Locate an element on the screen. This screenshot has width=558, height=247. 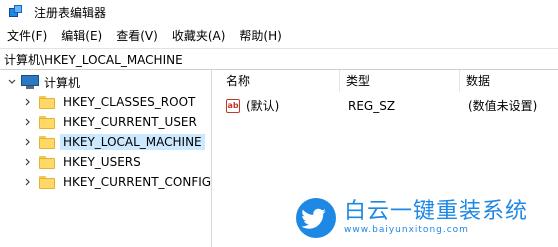
value-row: ab (默认) REG_SZ (数值未设置) is located at coordinates (389, 106).